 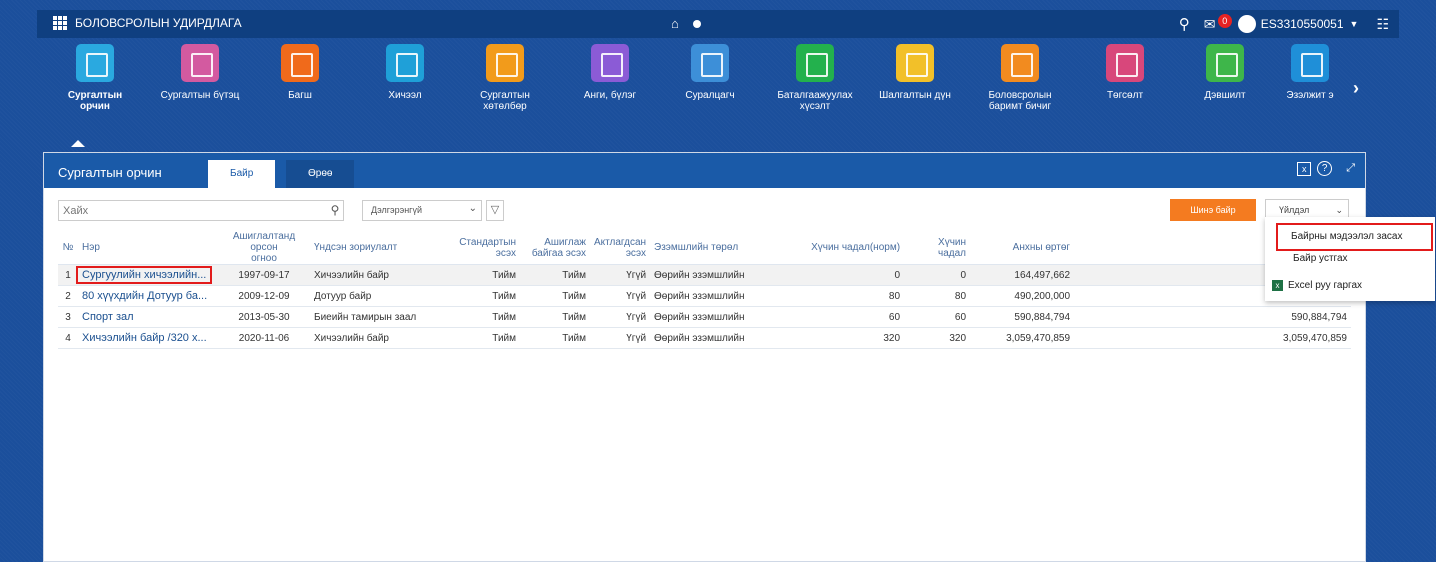 What do you see at coordinates (1302, 24) in the screenshot?
I see `user-id: ES3310550051` at bounding box center [1302, 24].